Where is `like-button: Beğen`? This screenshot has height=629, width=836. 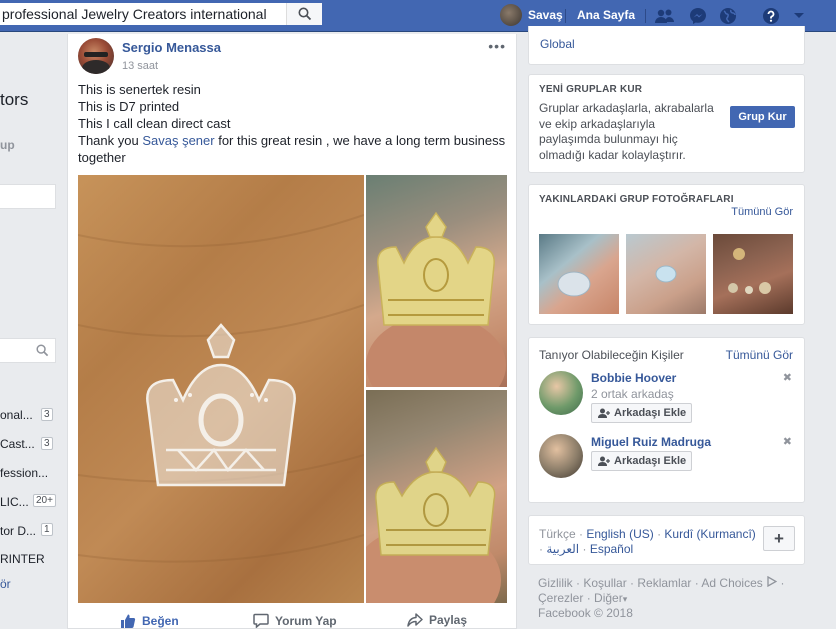 like-button: Beğen is located at coordinates (149, 621).